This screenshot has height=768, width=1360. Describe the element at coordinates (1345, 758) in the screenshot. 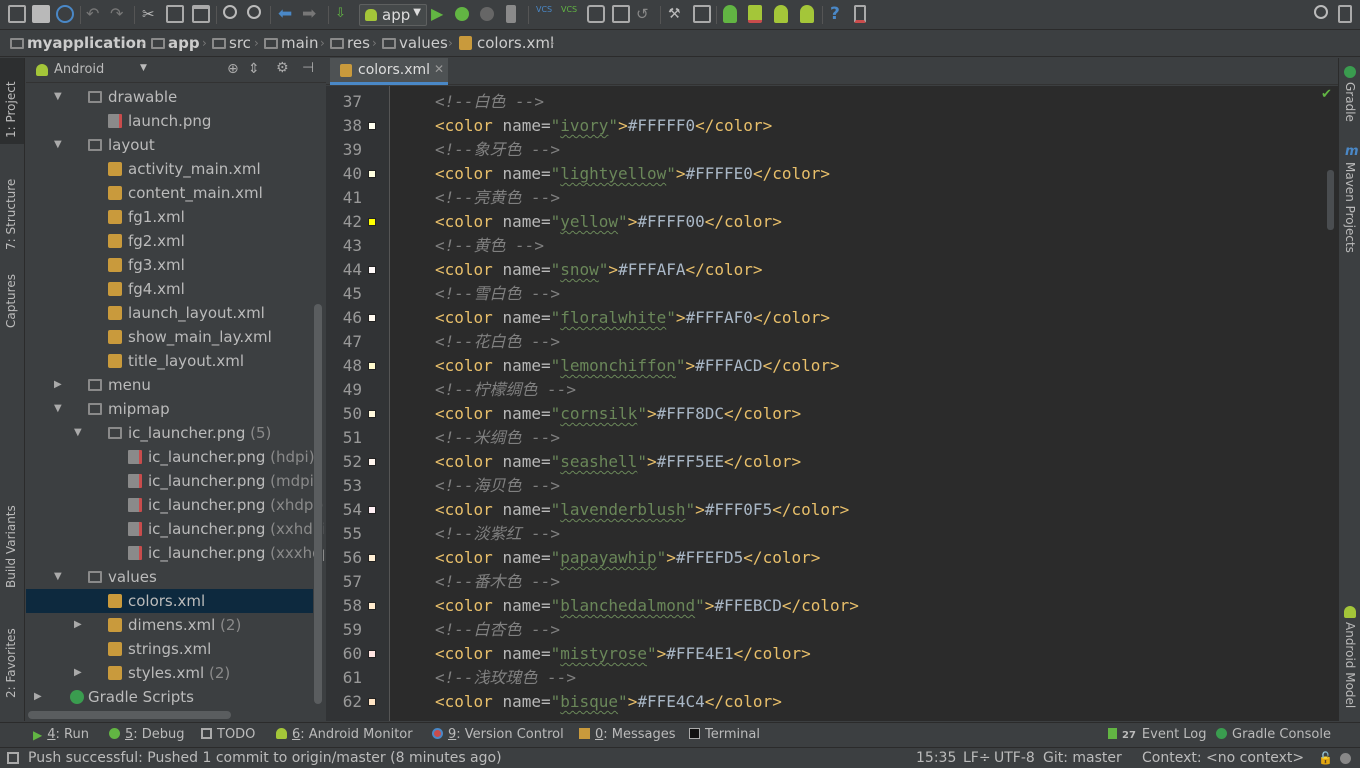

I see `inspector-icon` at that location.